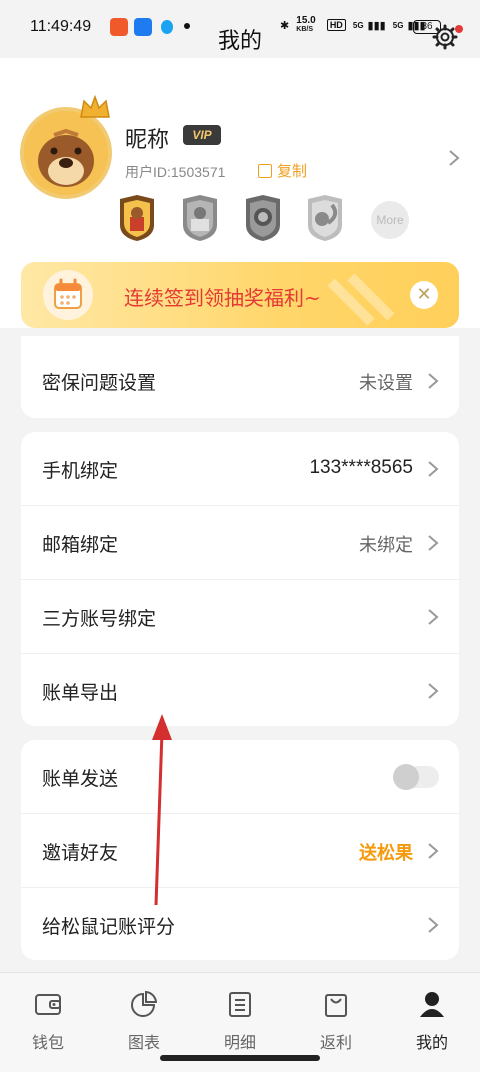  I want to click on shopping-bag-icon, so click(336, 1005).